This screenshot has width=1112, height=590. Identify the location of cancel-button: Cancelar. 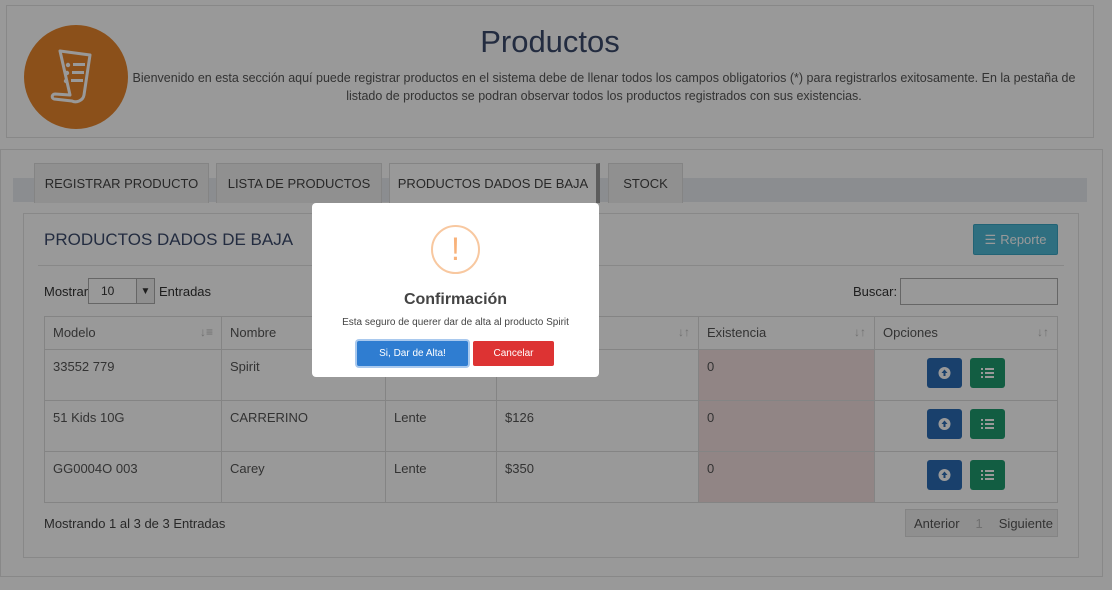
(513, 353).